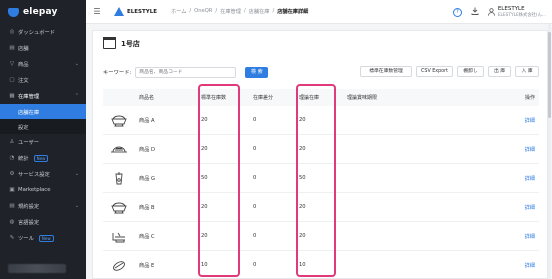 The height and width of the screenshot is (279, 552). Describe the element at coordinates (37, 268) in the screenshot. I see `blurred-account-info` at that location.